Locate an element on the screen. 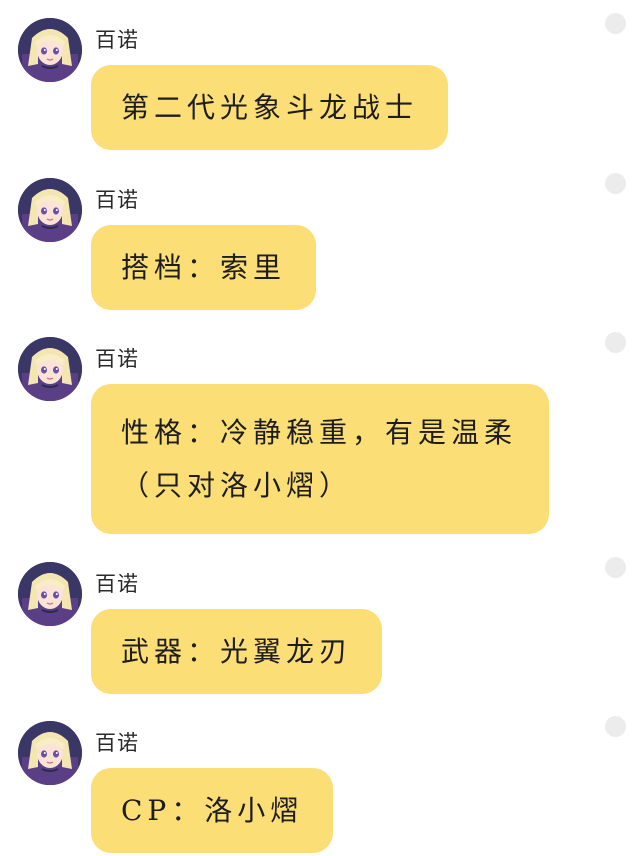 This screenshot has height=856, width=640. message-bubble: 搭档：索里 is located at coordinates (204, 267).